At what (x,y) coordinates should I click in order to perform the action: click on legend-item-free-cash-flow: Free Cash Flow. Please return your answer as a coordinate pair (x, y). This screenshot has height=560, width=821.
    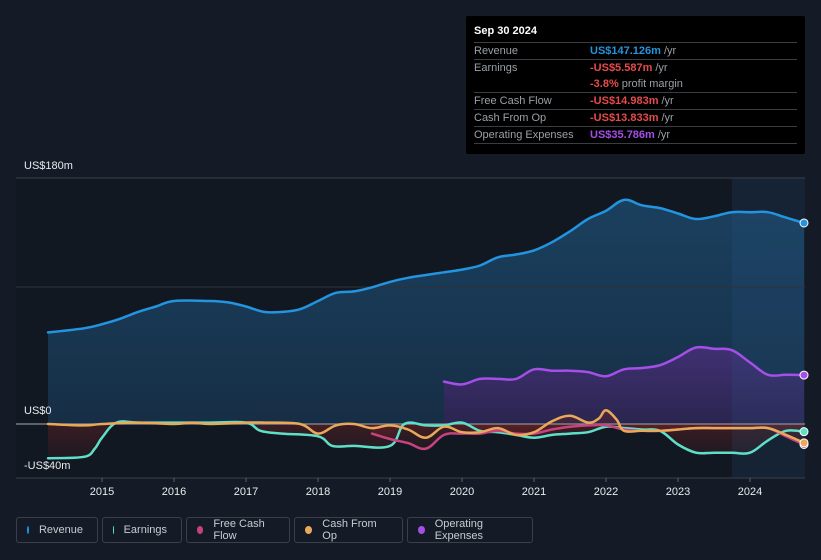
    Looking at the image, I should click on (238, 530).